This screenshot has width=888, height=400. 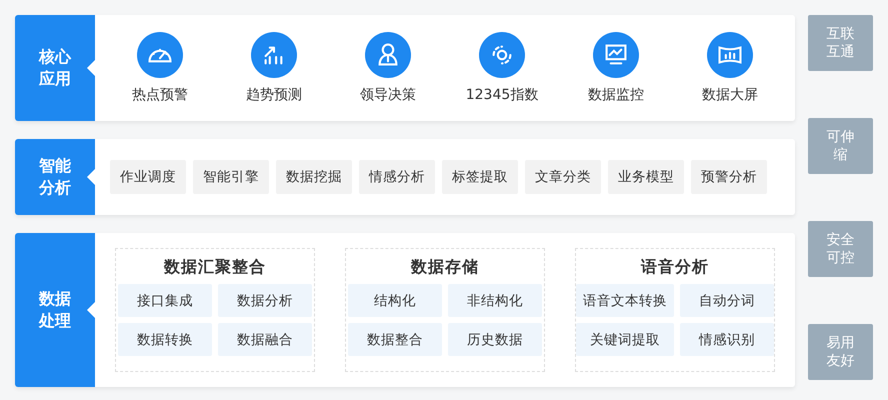 What do you see at coordinates (840, 43) in the screenshot?
I see `feature-badge: 互联互通` at bounding box center [840, 43].